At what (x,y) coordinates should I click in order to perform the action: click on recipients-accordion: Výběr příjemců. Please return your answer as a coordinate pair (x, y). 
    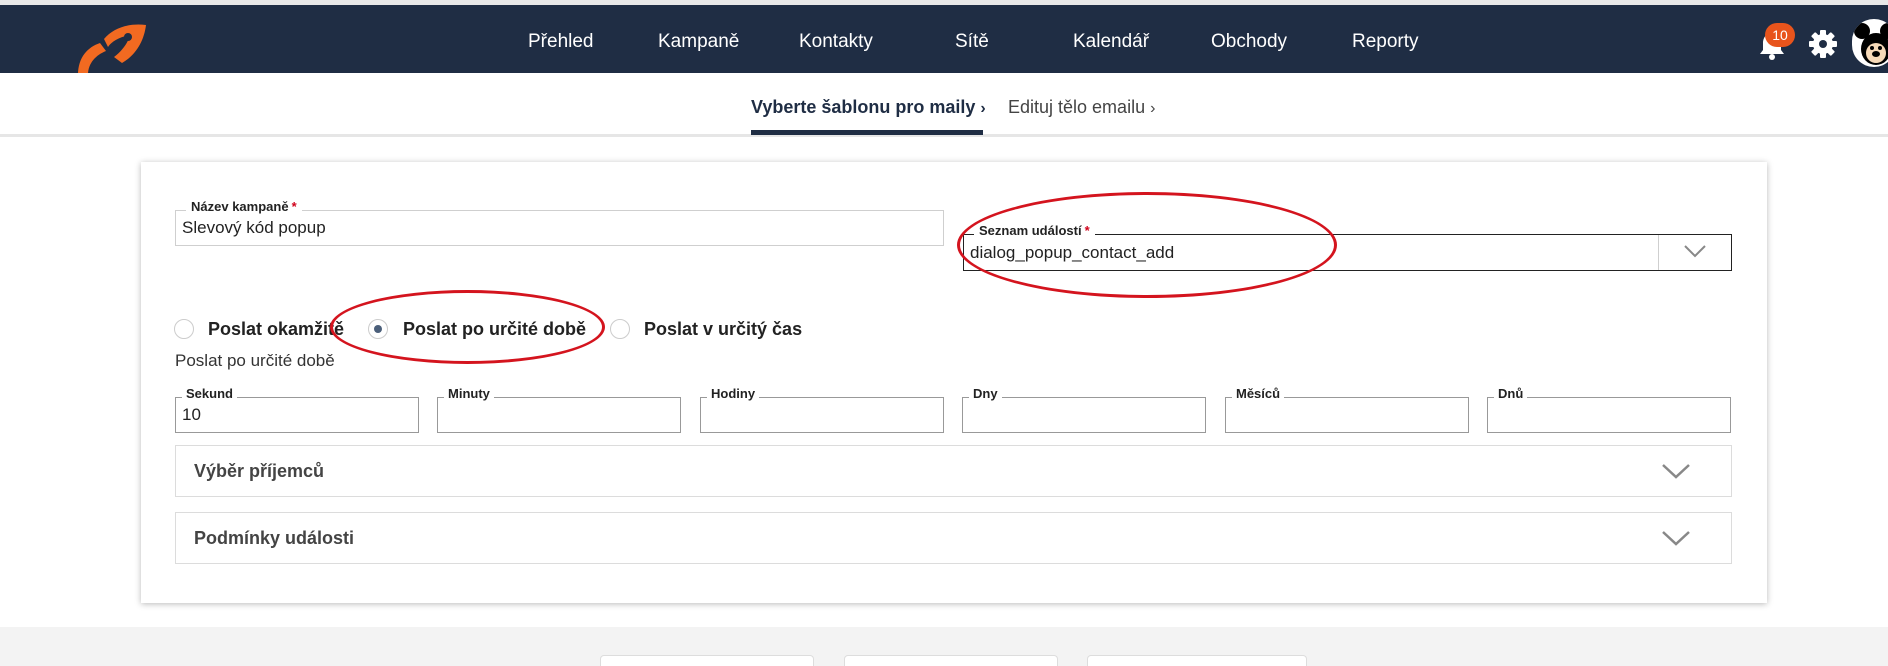
    Looking at the image, I should click on (953, 471).